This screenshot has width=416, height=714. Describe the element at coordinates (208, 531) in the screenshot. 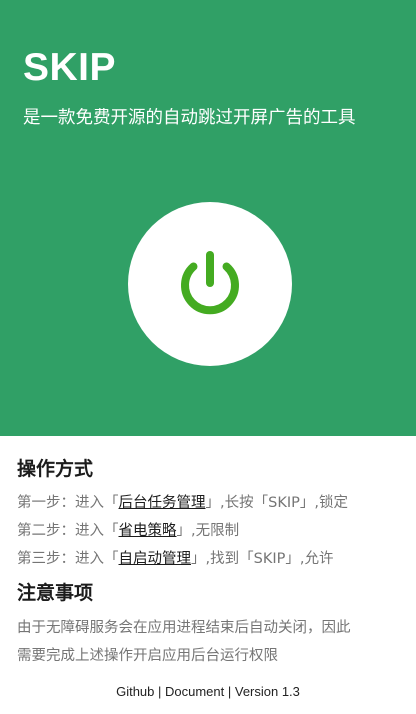

I see `step-2-suffix: 」,无限制` at that location.